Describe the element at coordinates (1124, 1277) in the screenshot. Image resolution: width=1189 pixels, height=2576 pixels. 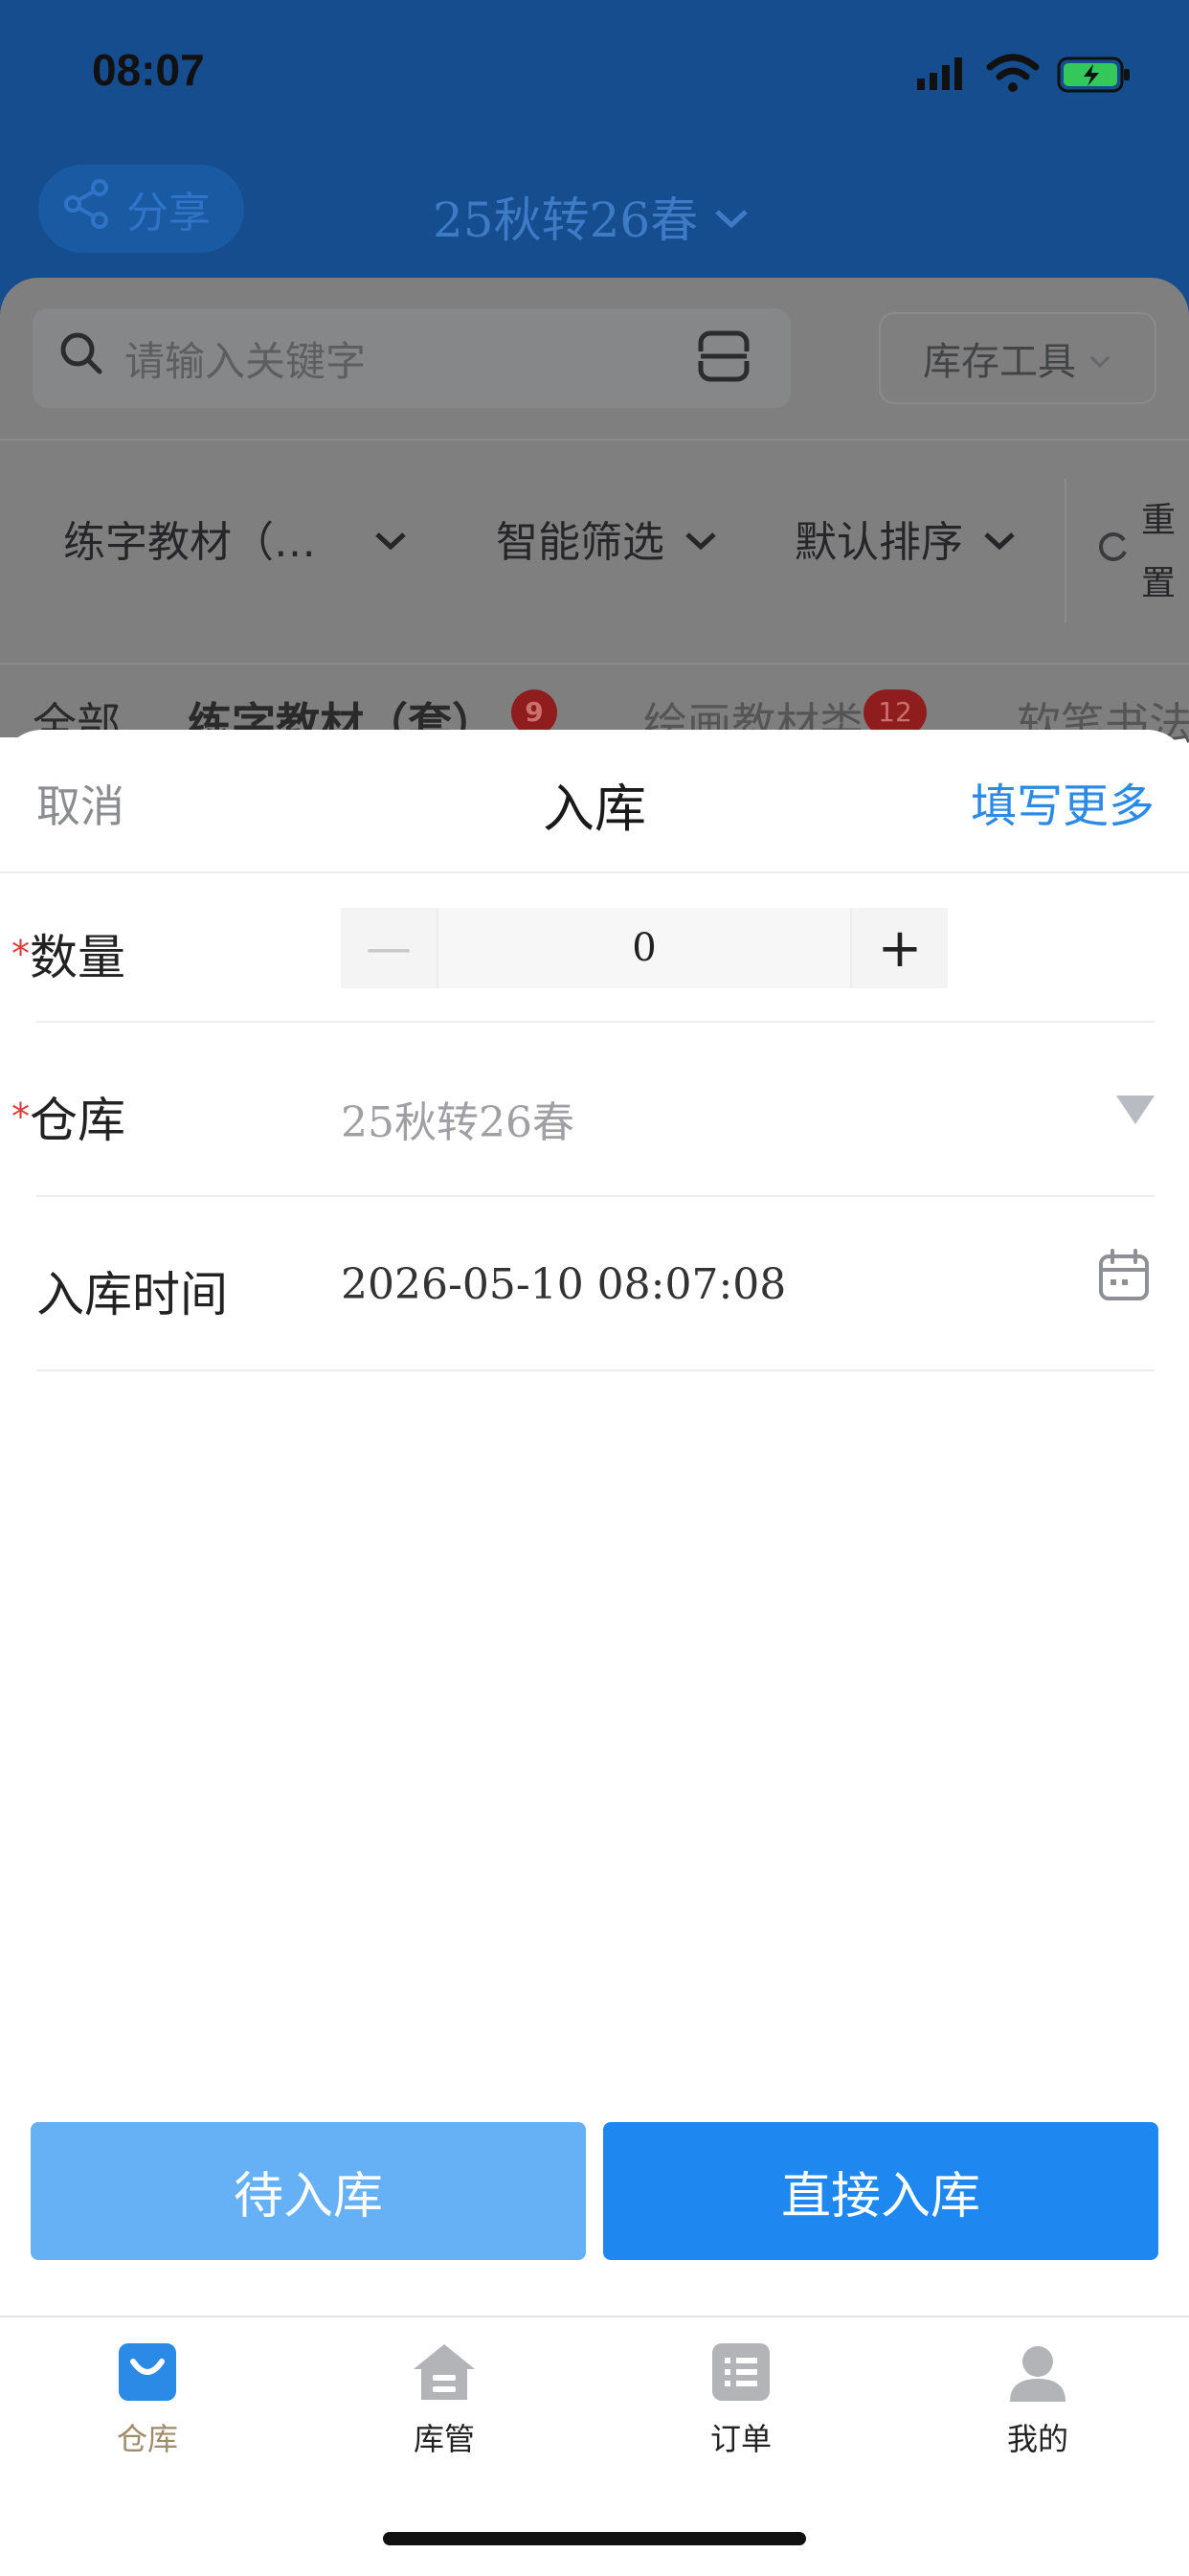
I see `calendar-icon` at that location.